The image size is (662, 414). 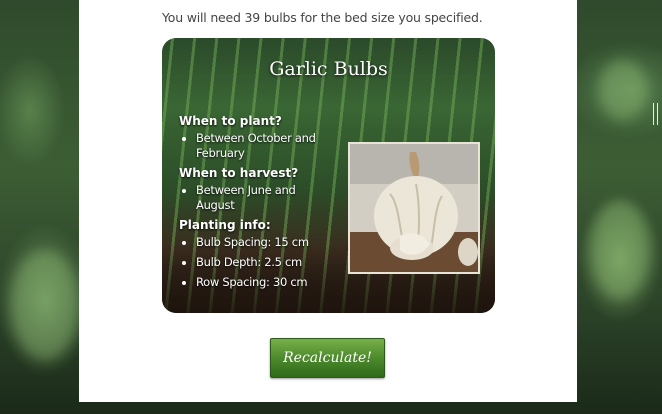 I want to click on garlic-bulb-icon, so click(x=414, y=208).